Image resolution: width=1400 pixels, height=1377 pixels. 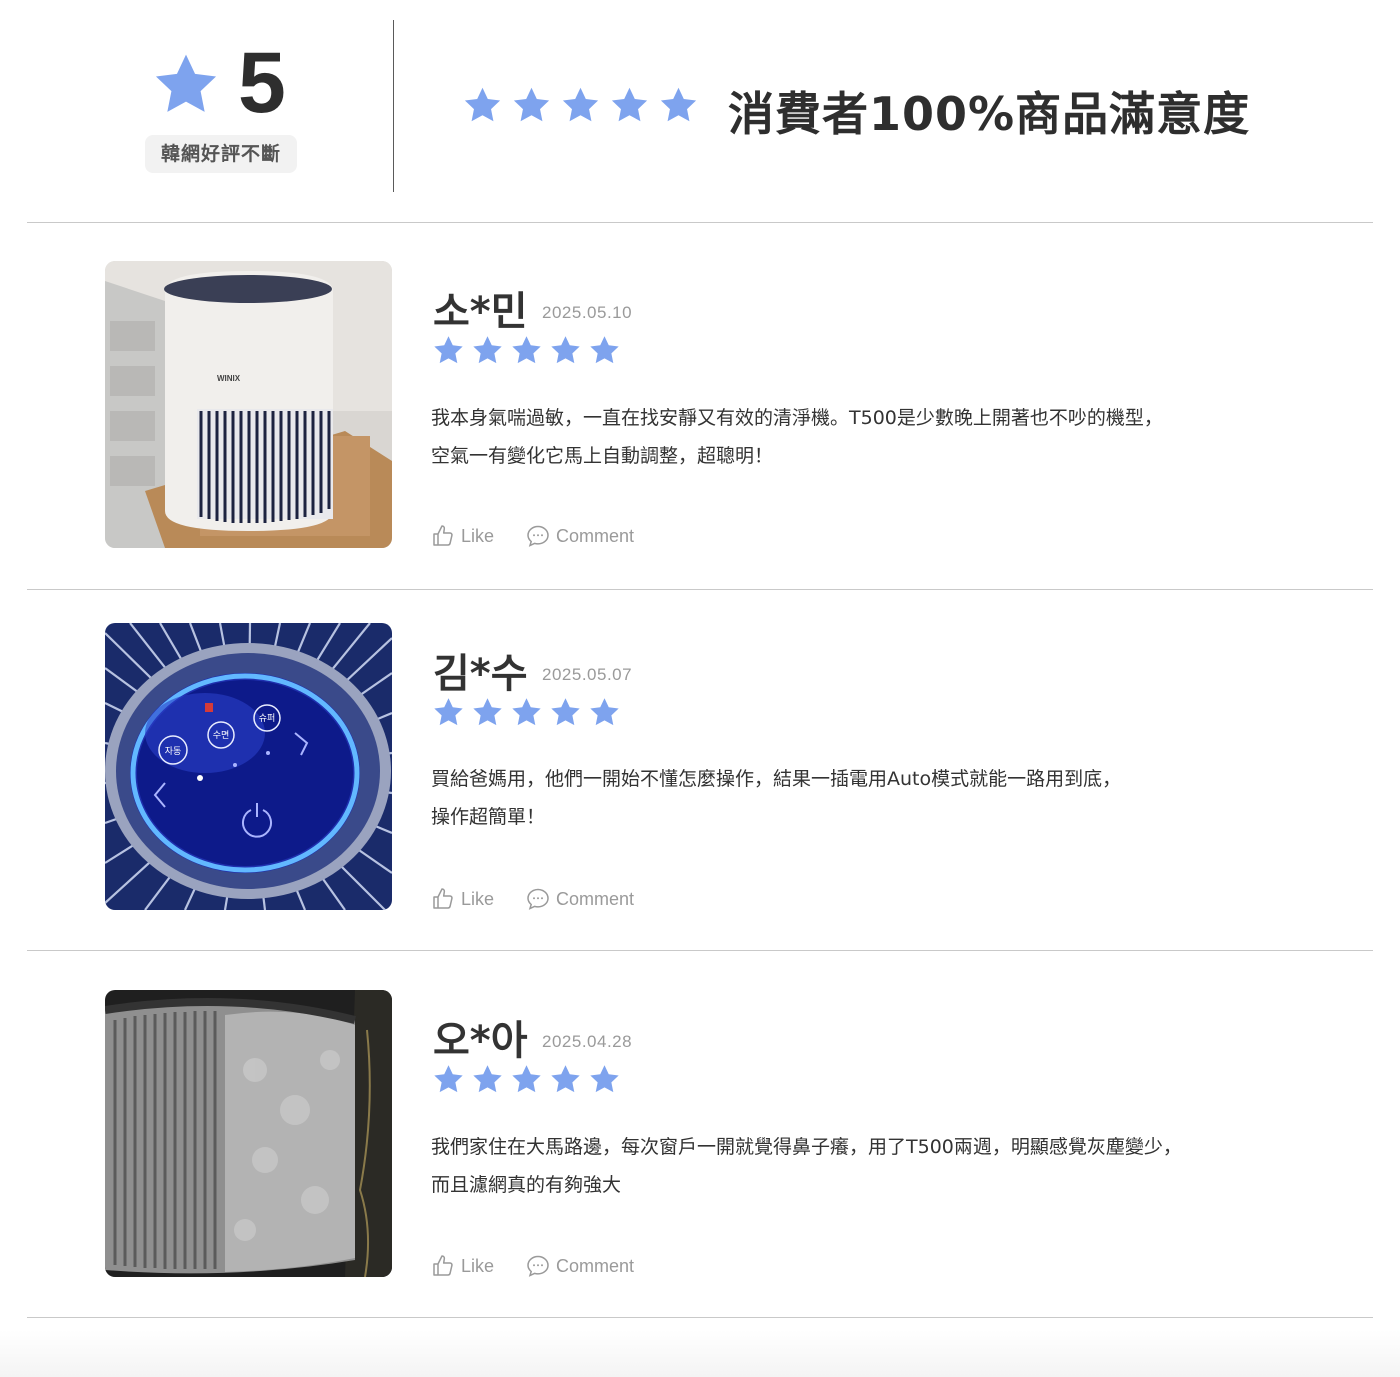 I want to click on air-purifier-photo: WINIX, so click(x=248, y=404).